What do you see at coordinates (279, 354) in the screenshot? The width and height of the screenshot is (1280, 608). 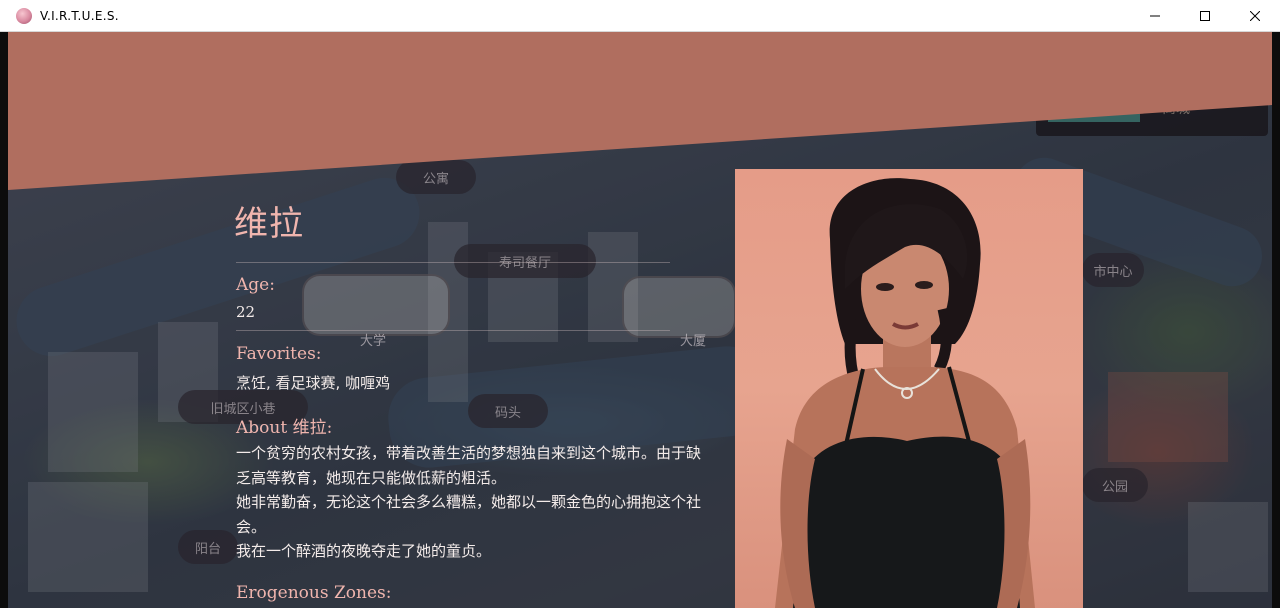 I see `favorites-label: Favorites:` at bounding box center [279, 354].